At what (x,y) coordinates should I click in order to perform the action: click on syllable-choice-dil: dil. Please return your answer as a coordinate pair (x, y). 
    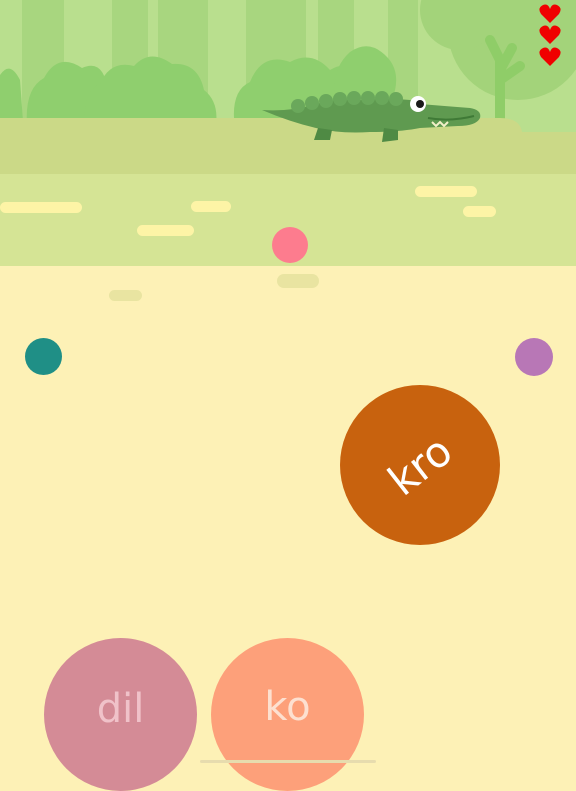
    Looking at the image, I should click on (120, 714).